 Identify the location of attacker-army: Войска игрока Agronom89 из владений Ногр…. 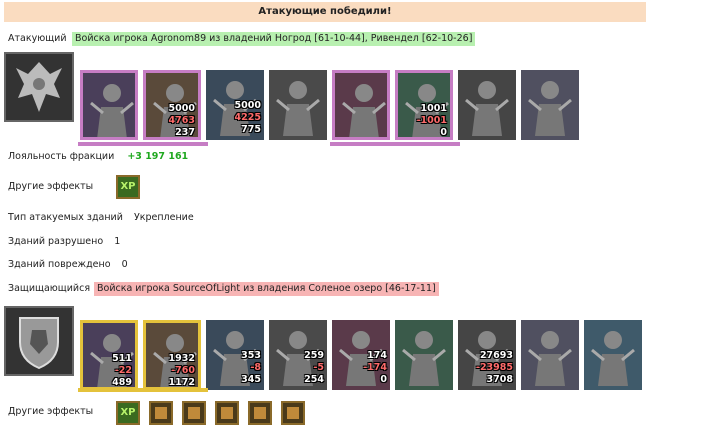
(274, 39).